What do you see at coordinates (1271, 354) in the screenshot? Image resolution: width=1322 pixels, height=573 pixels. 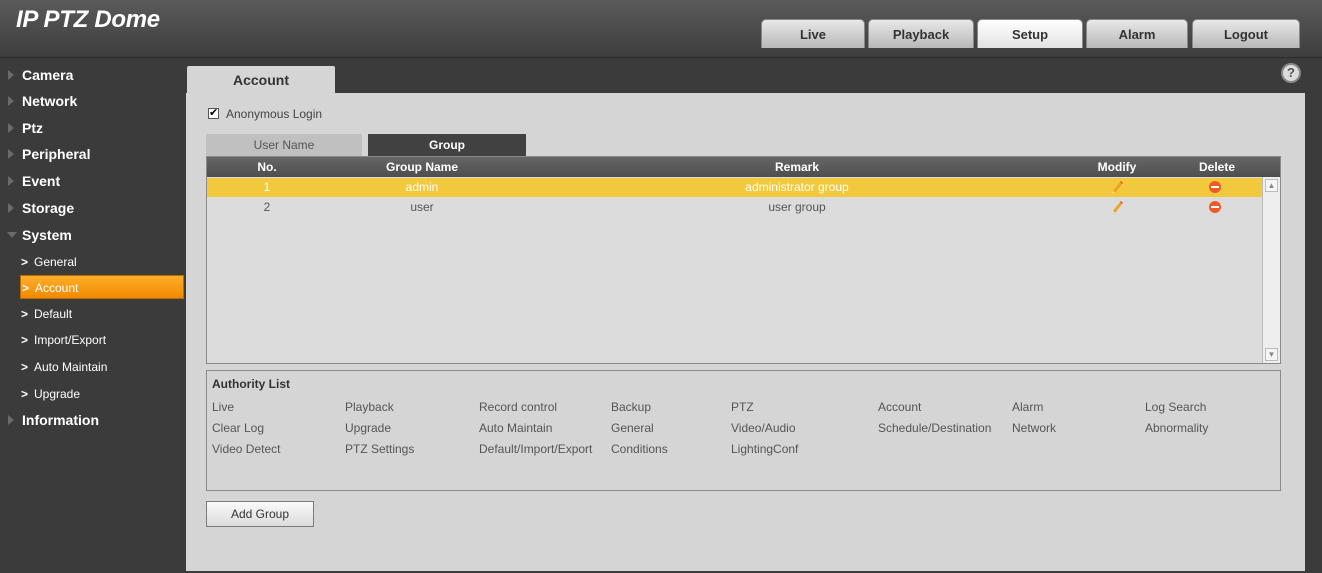 I see `scroll-down-icon: ▼` at bounding box center [1271, 354].